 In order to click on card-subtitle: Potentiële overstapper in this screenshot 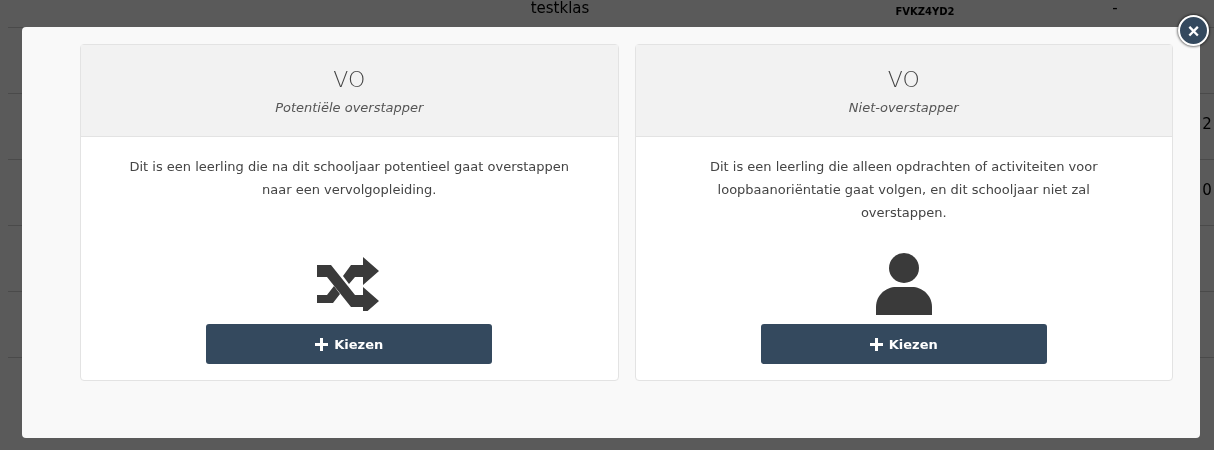, I will do `click(349, 107)`.